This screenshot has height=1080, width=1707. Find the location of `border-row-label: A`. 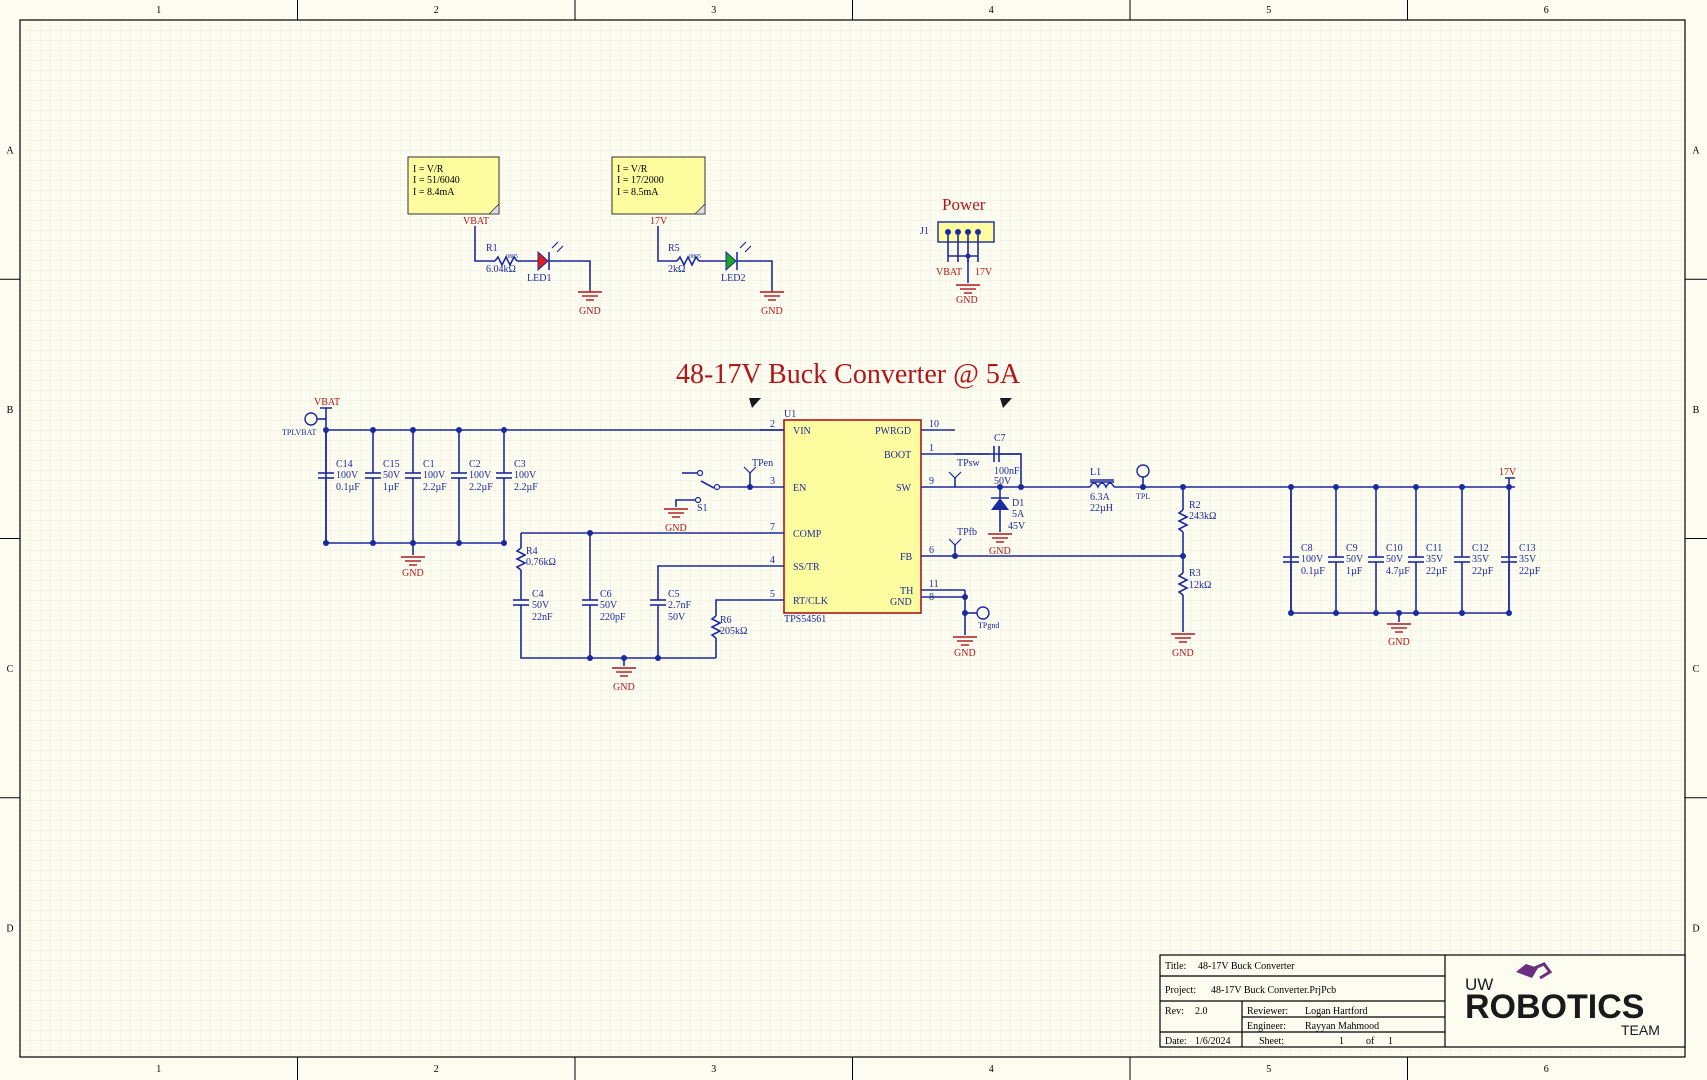

border-row-label: A is located at coordinates (1696, 151).